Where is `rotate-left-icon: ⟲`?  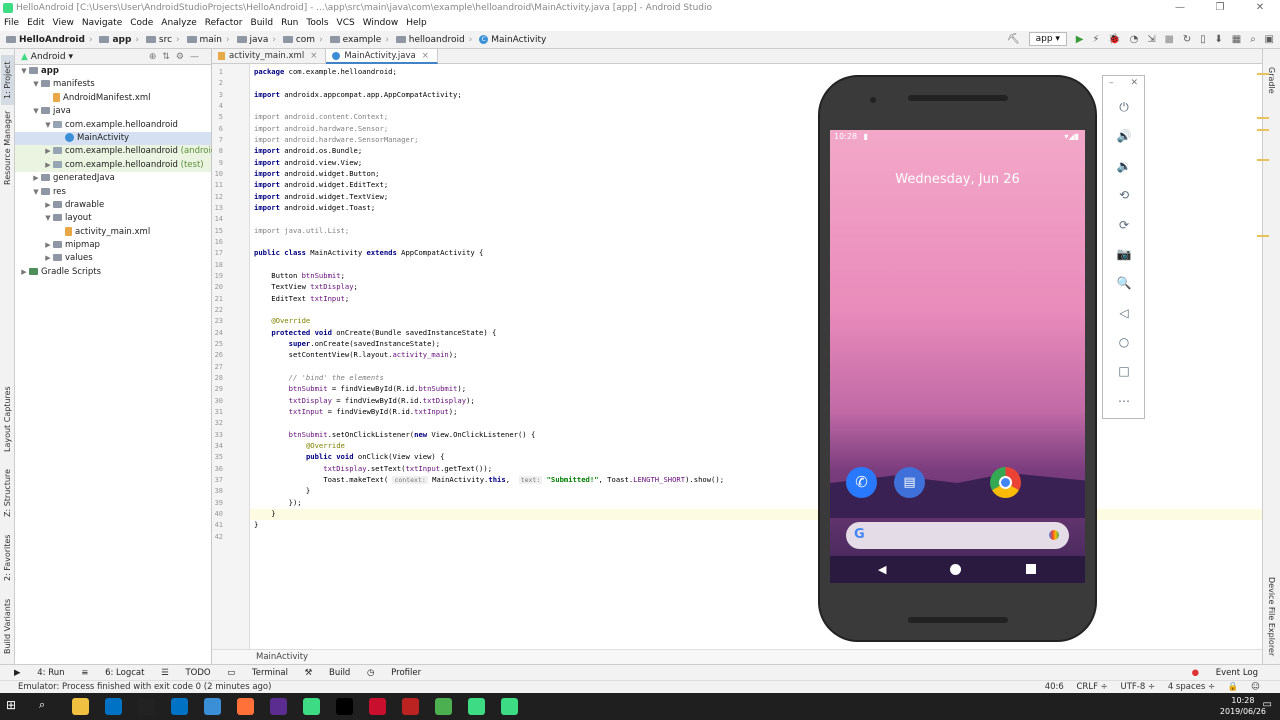
rotate-left-icon: ⟲ is located at coordinates (1124, 195).